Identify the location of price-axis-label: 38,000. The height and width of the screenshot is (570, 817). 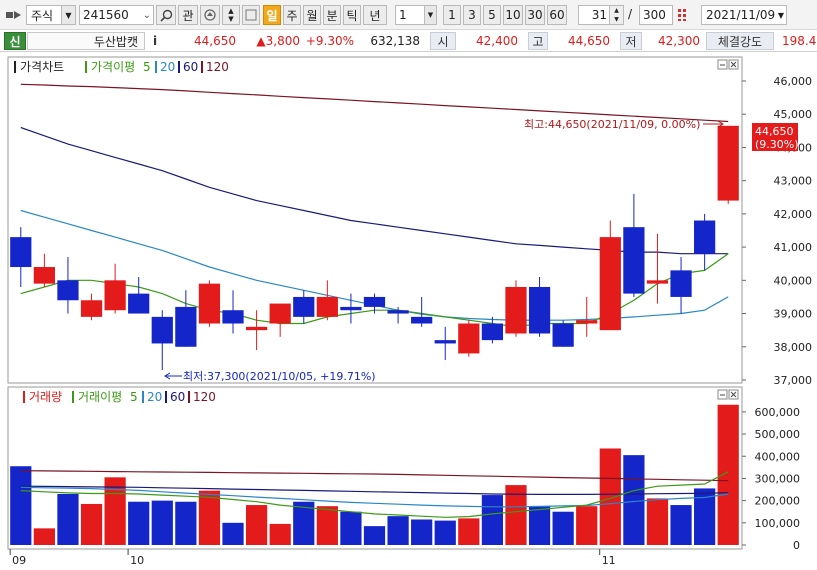
(793, 347).